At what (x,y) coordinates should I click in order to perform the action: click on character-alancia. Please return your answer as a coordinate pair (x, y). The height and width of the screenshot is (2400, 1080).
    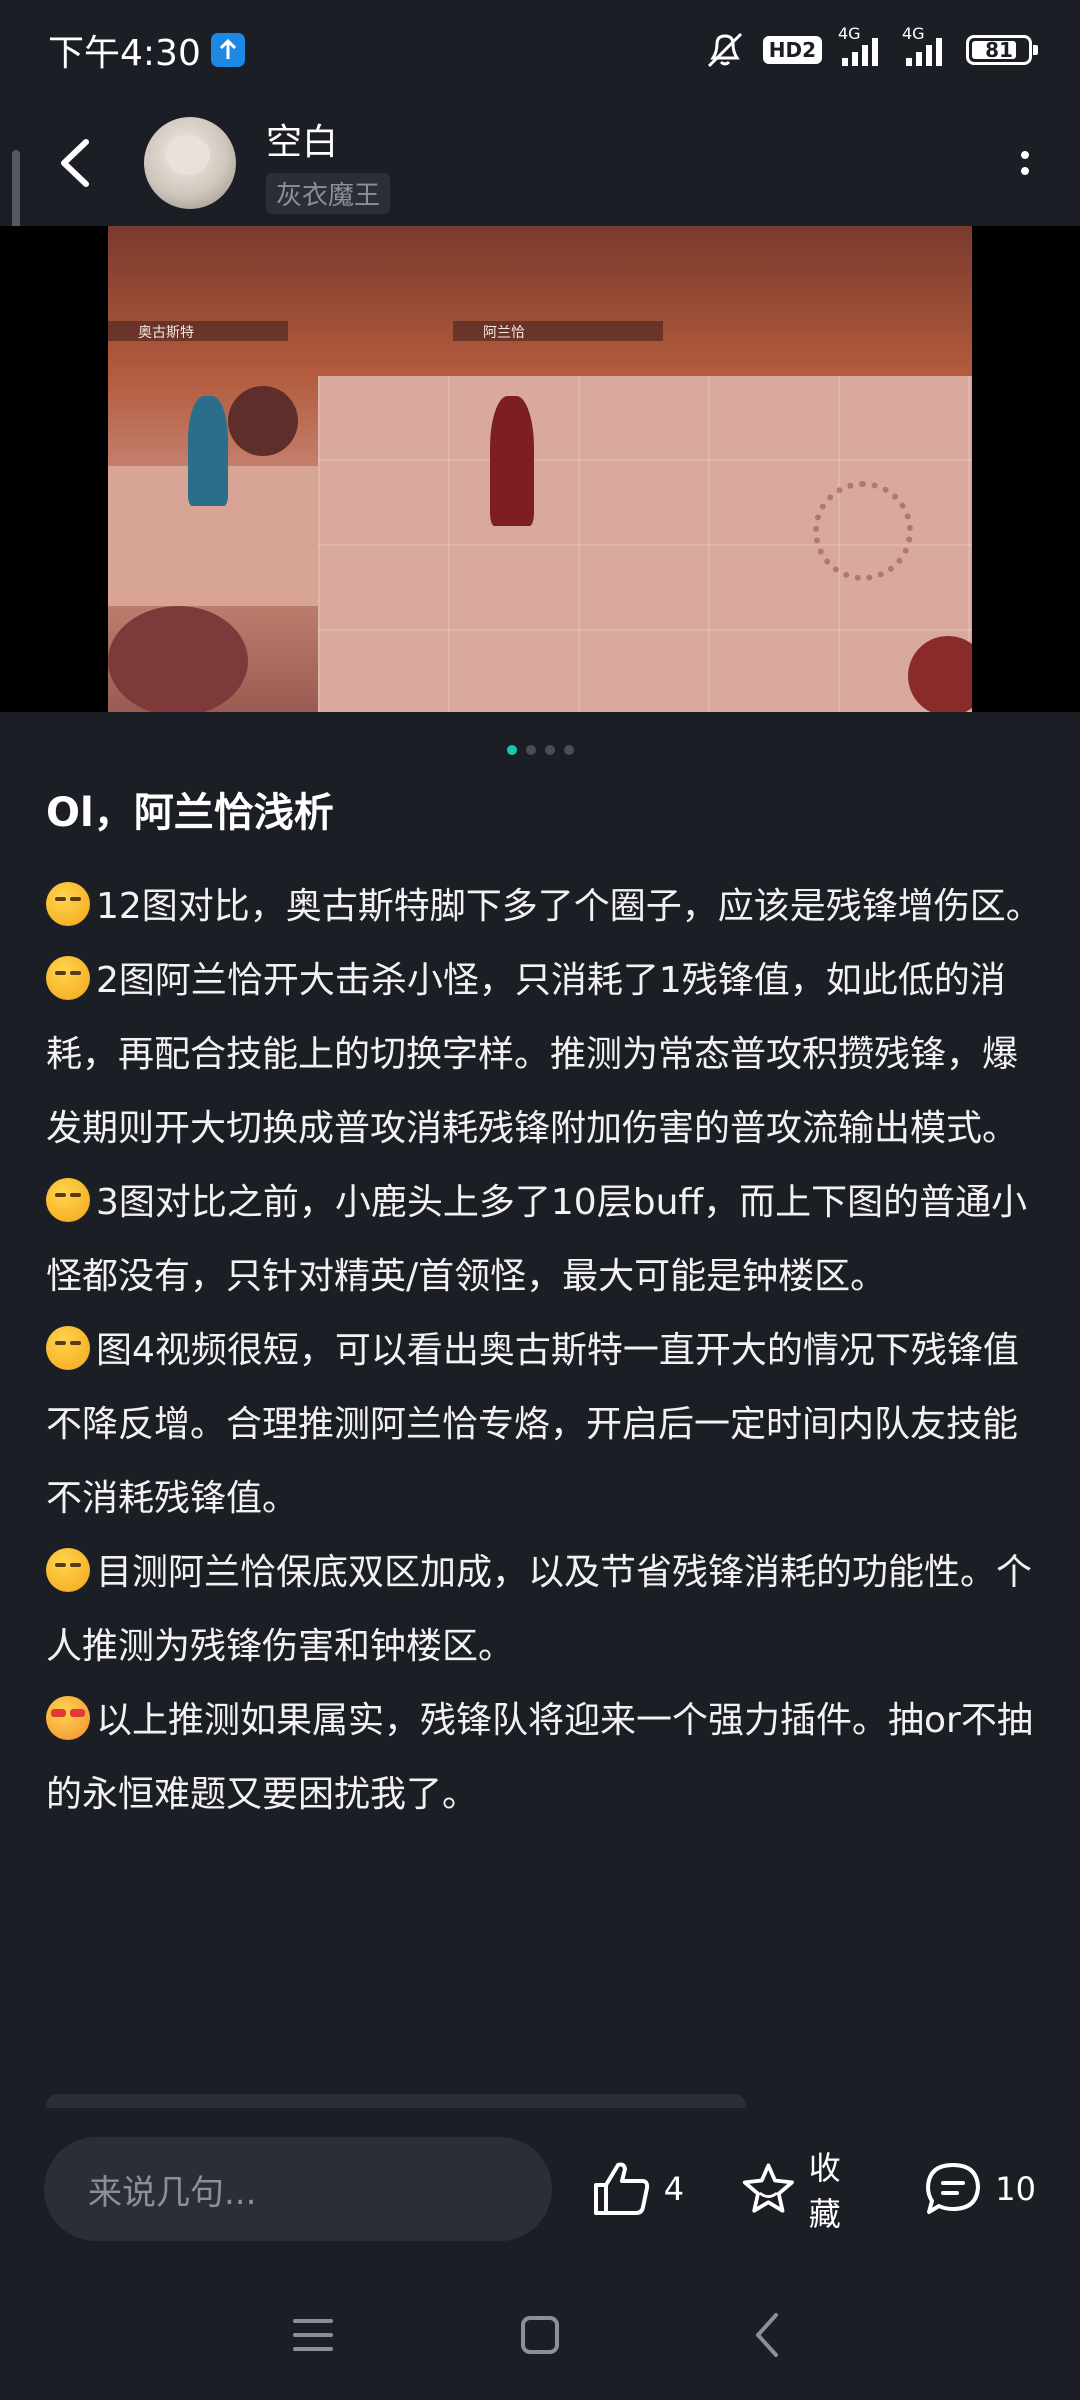
    Looking at the image, I should click on (512, 461).